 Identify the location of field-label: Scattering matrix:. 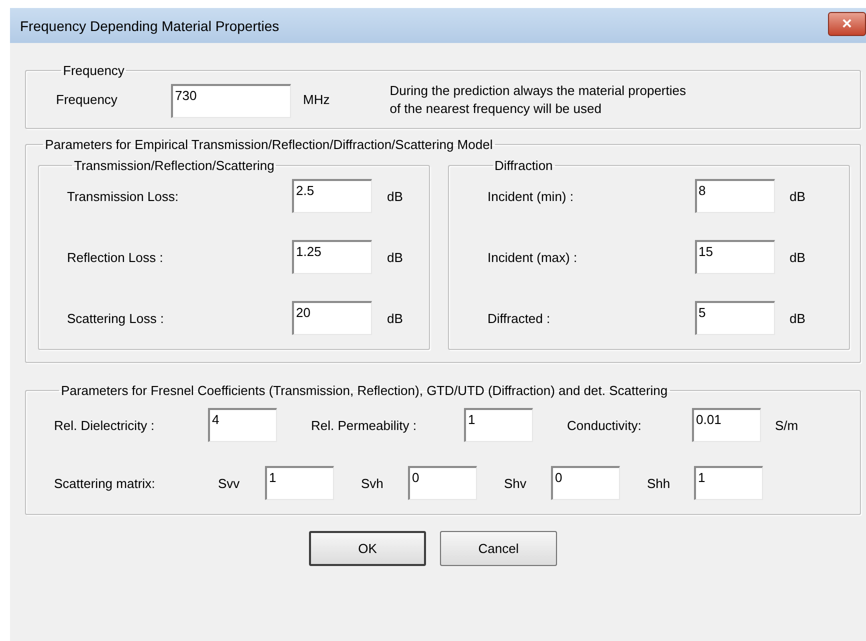
(105, 483).